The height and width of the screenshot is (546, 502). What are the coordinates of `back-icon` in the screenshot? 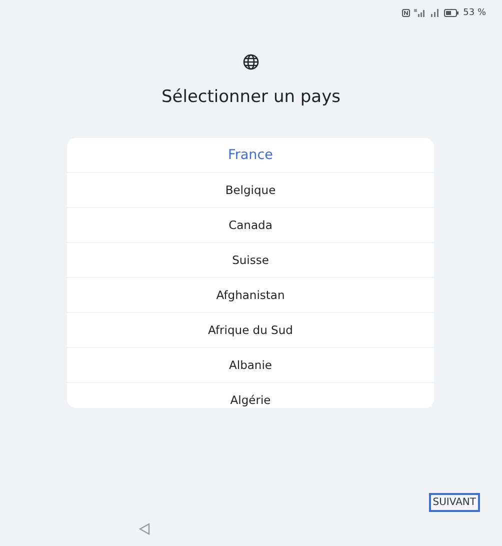 It's located at (144, 529).